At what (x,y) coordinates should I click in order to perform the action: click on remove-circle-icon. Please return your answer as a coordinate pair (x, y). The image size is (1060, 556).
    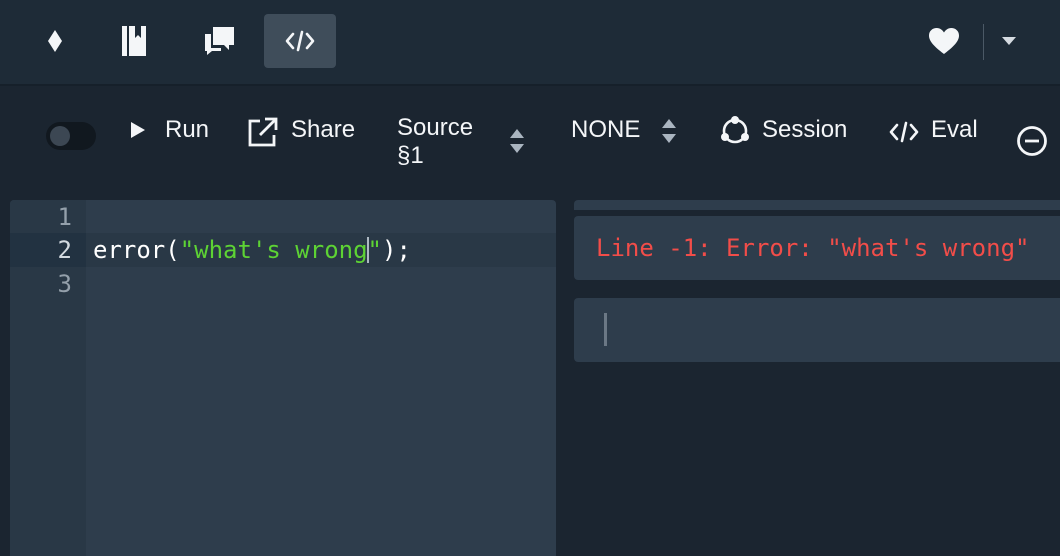
    Looking at the image, I should click on (1032, 141).